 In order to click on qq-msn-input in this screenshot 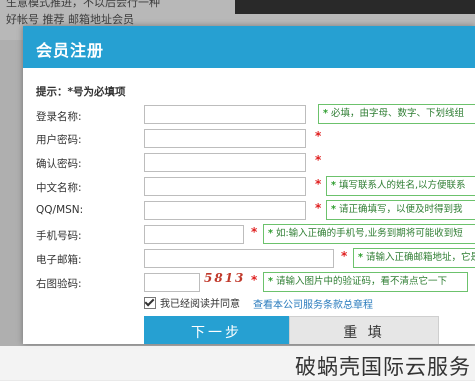, I will do `click(225, 210)`.